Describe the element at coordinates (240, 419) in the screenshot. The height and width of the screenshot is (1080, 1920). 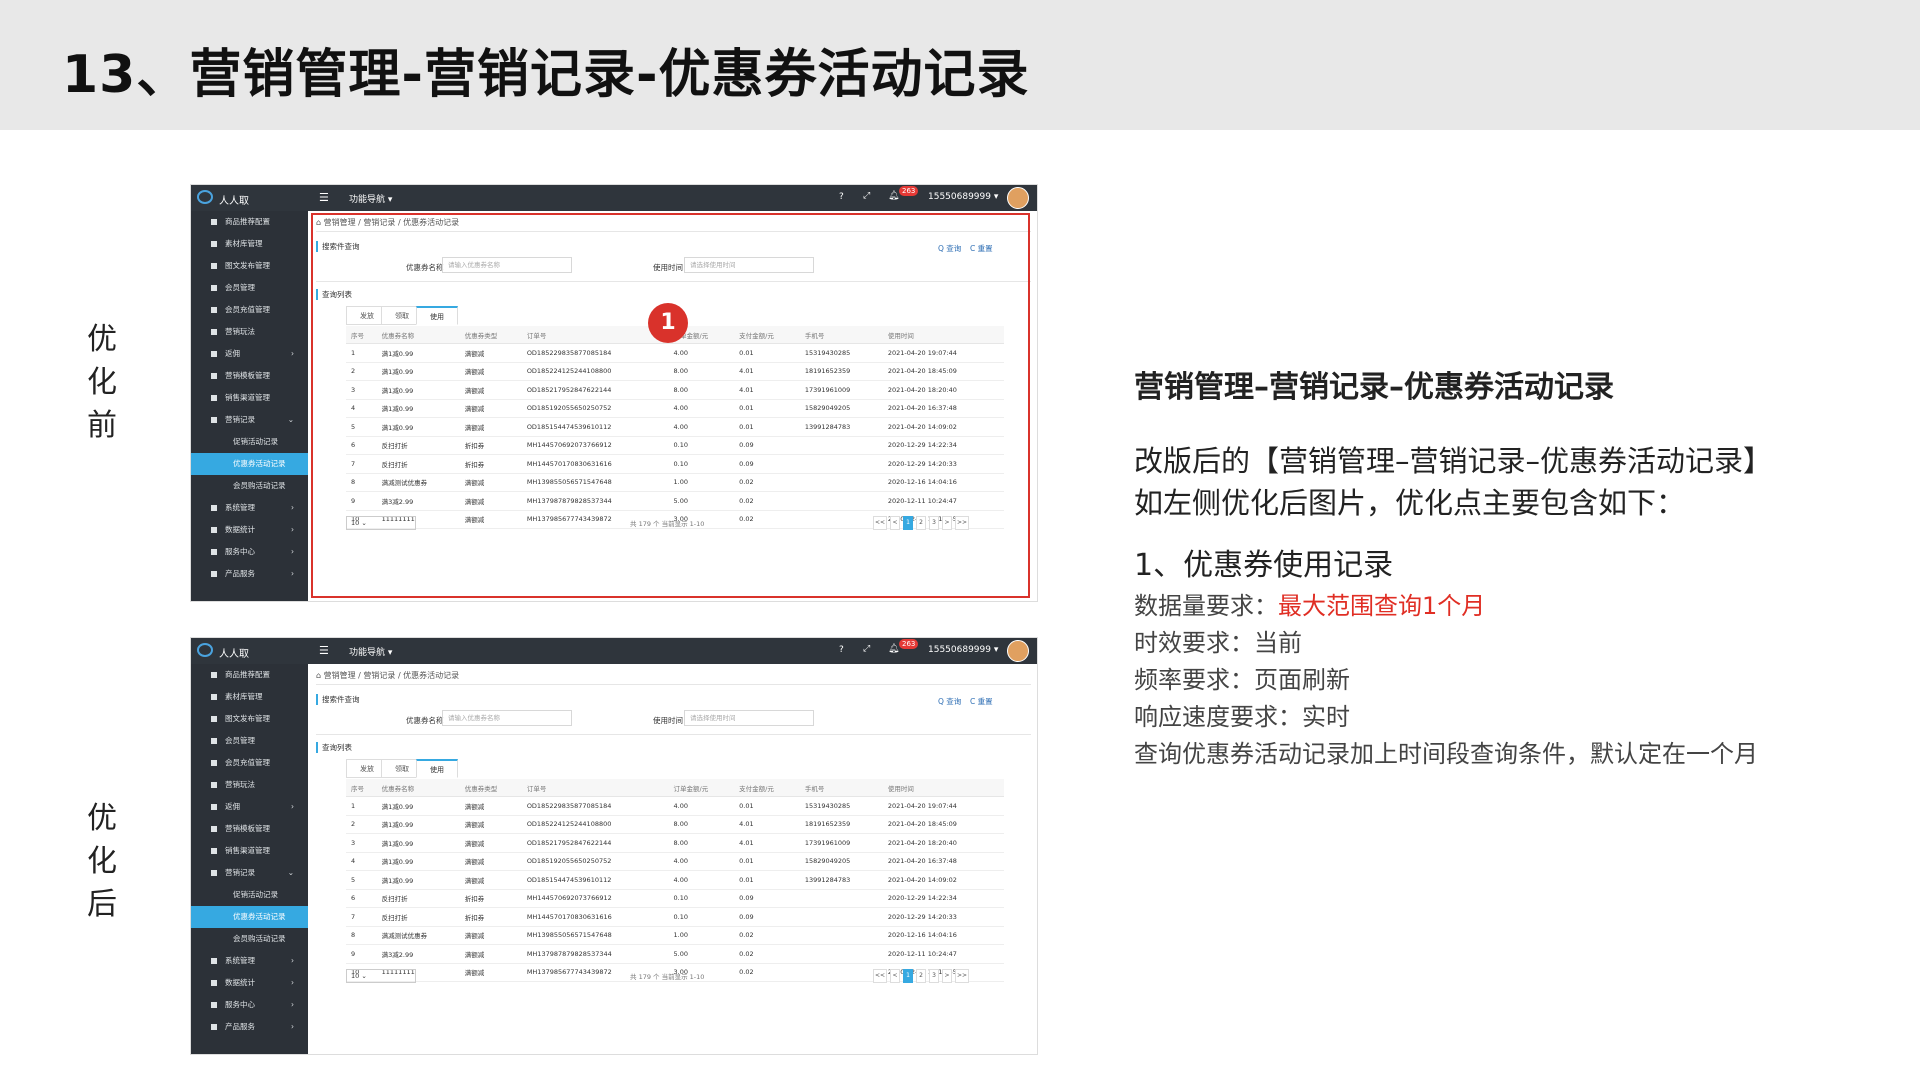
I see `sidebar-item-label: 营销记录` at that location.